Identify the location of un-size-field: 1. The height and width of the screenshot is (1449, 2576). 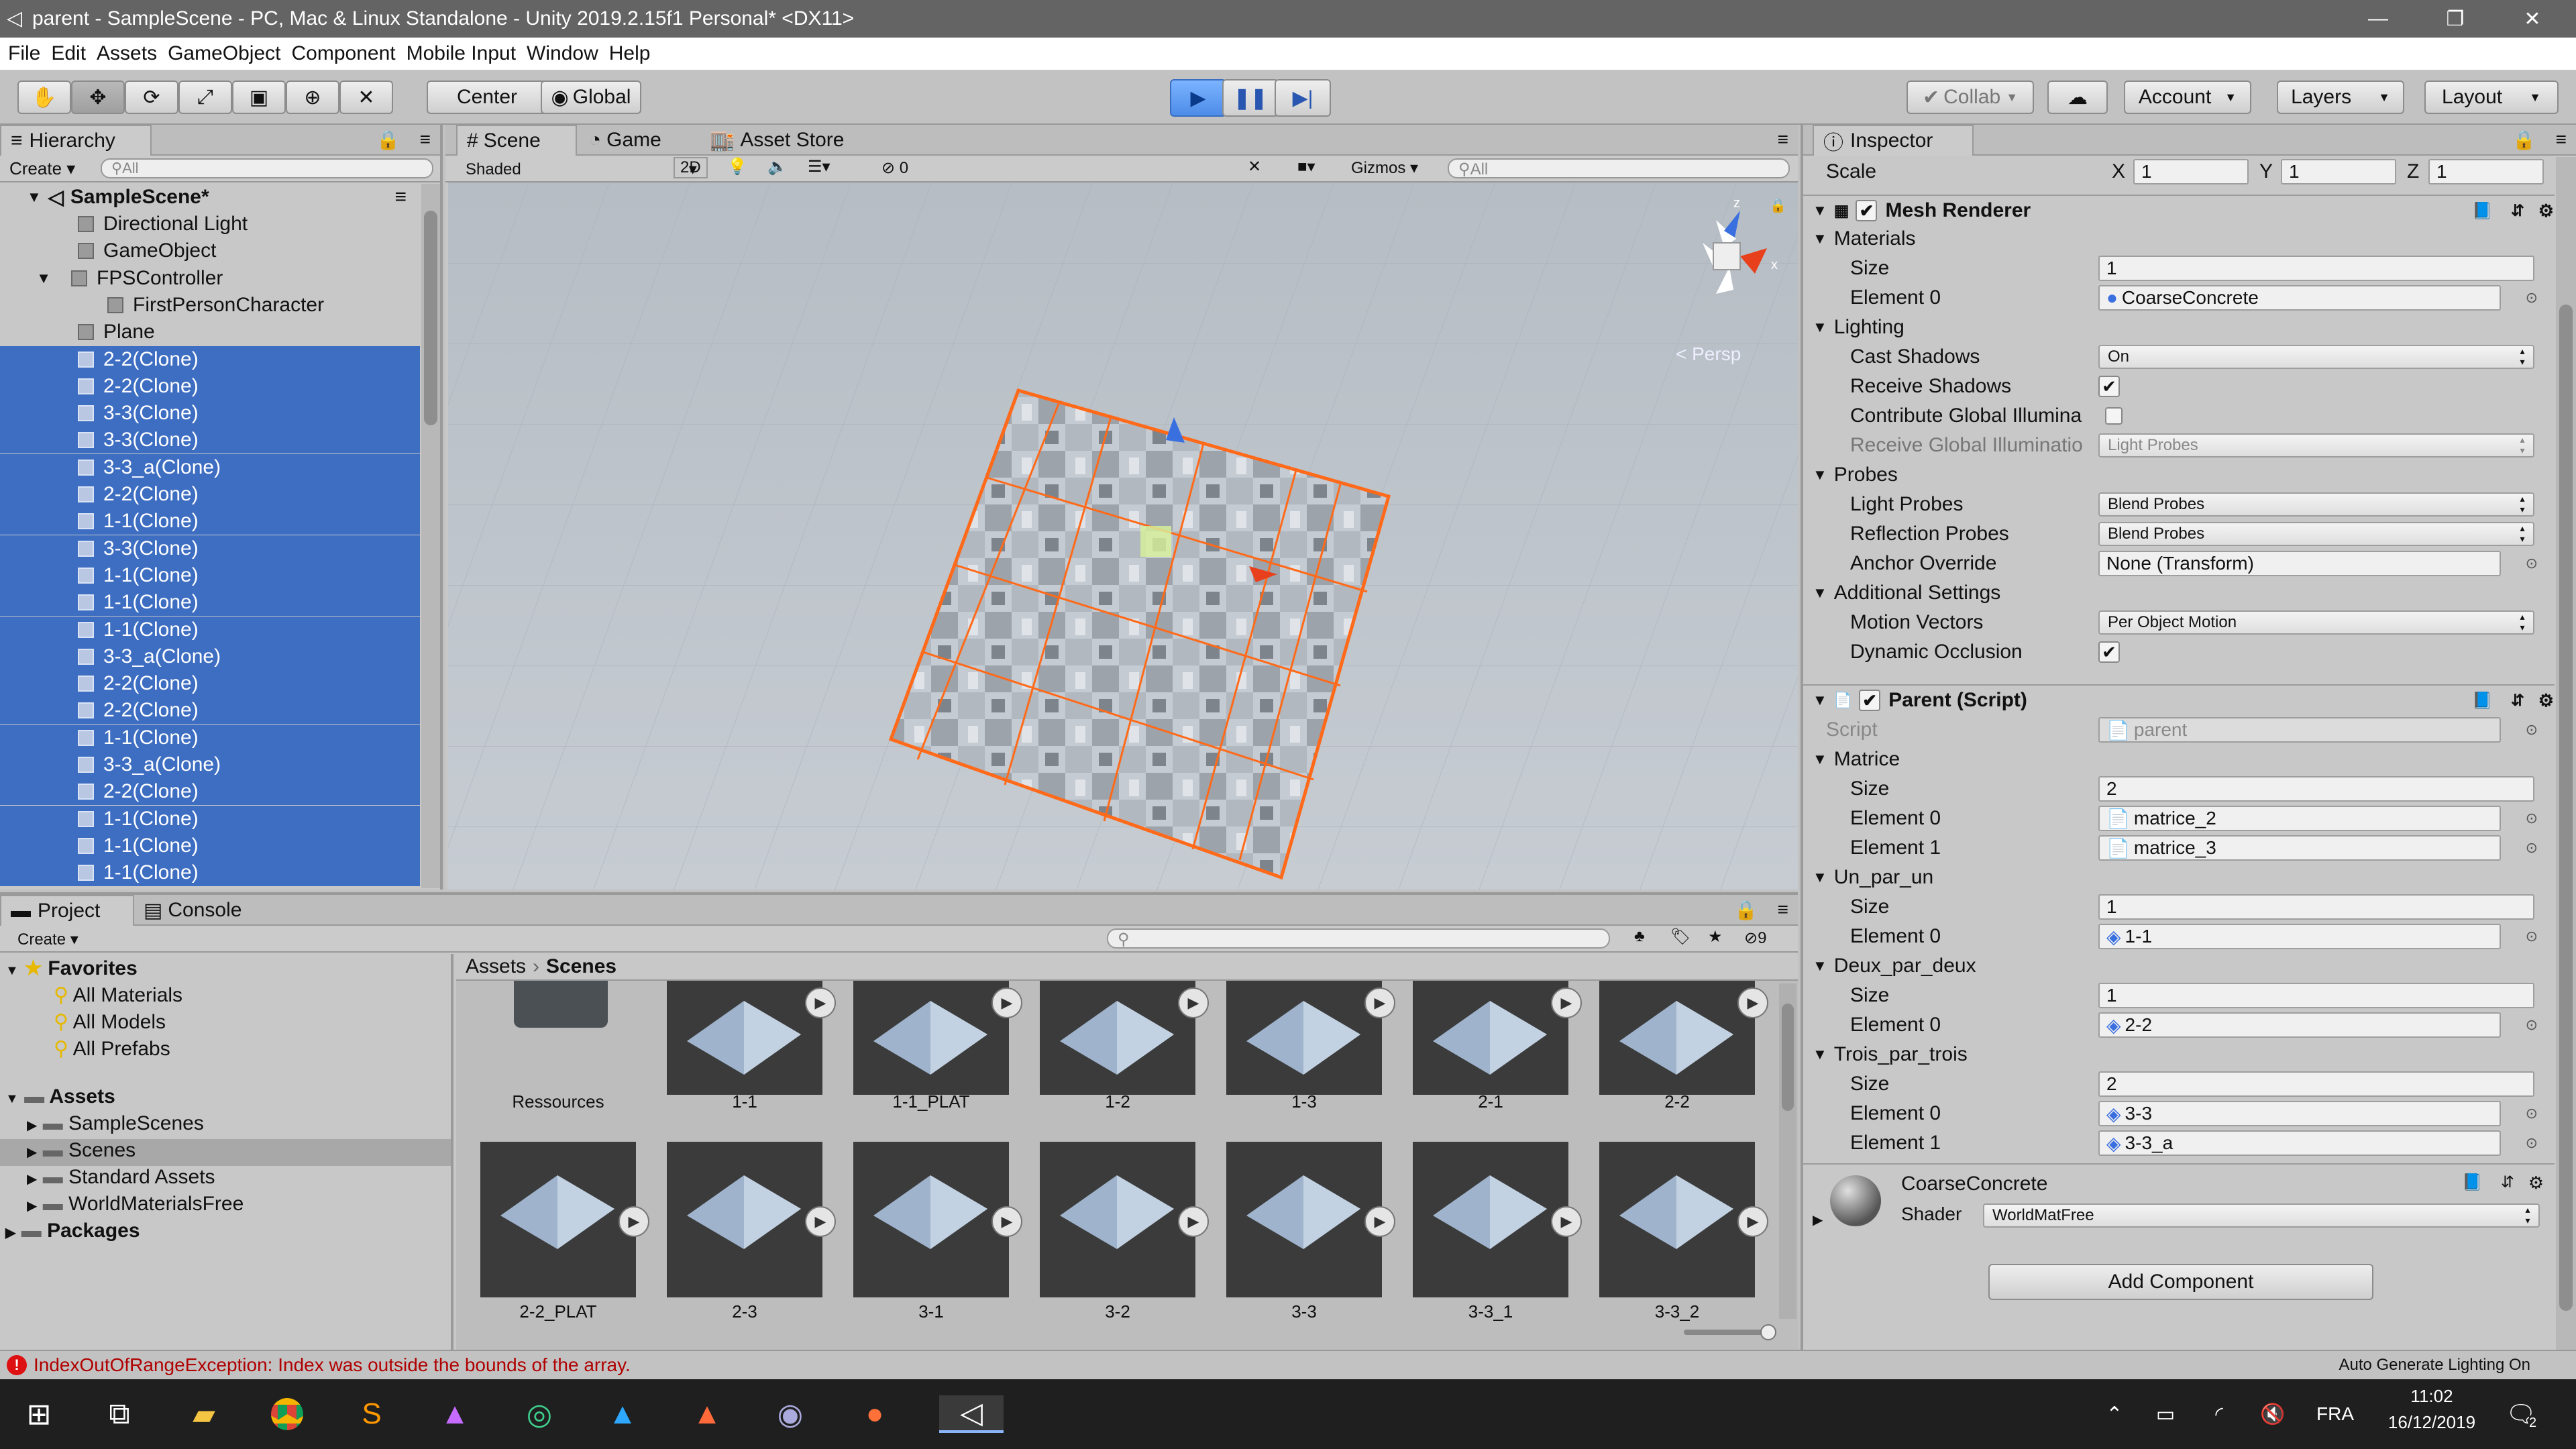
(2316, 907).